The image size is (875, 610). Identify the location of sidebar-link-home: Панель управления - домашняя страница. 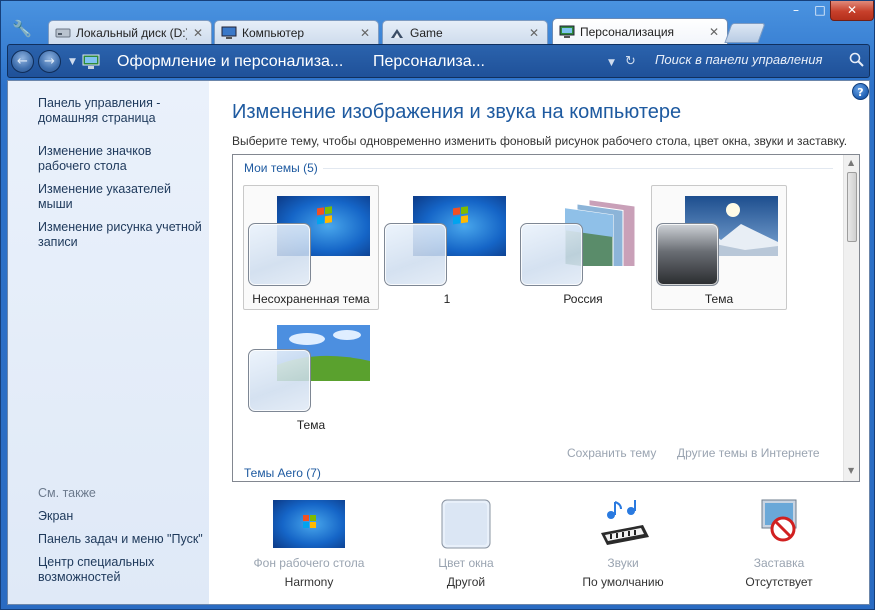
(123, 111).